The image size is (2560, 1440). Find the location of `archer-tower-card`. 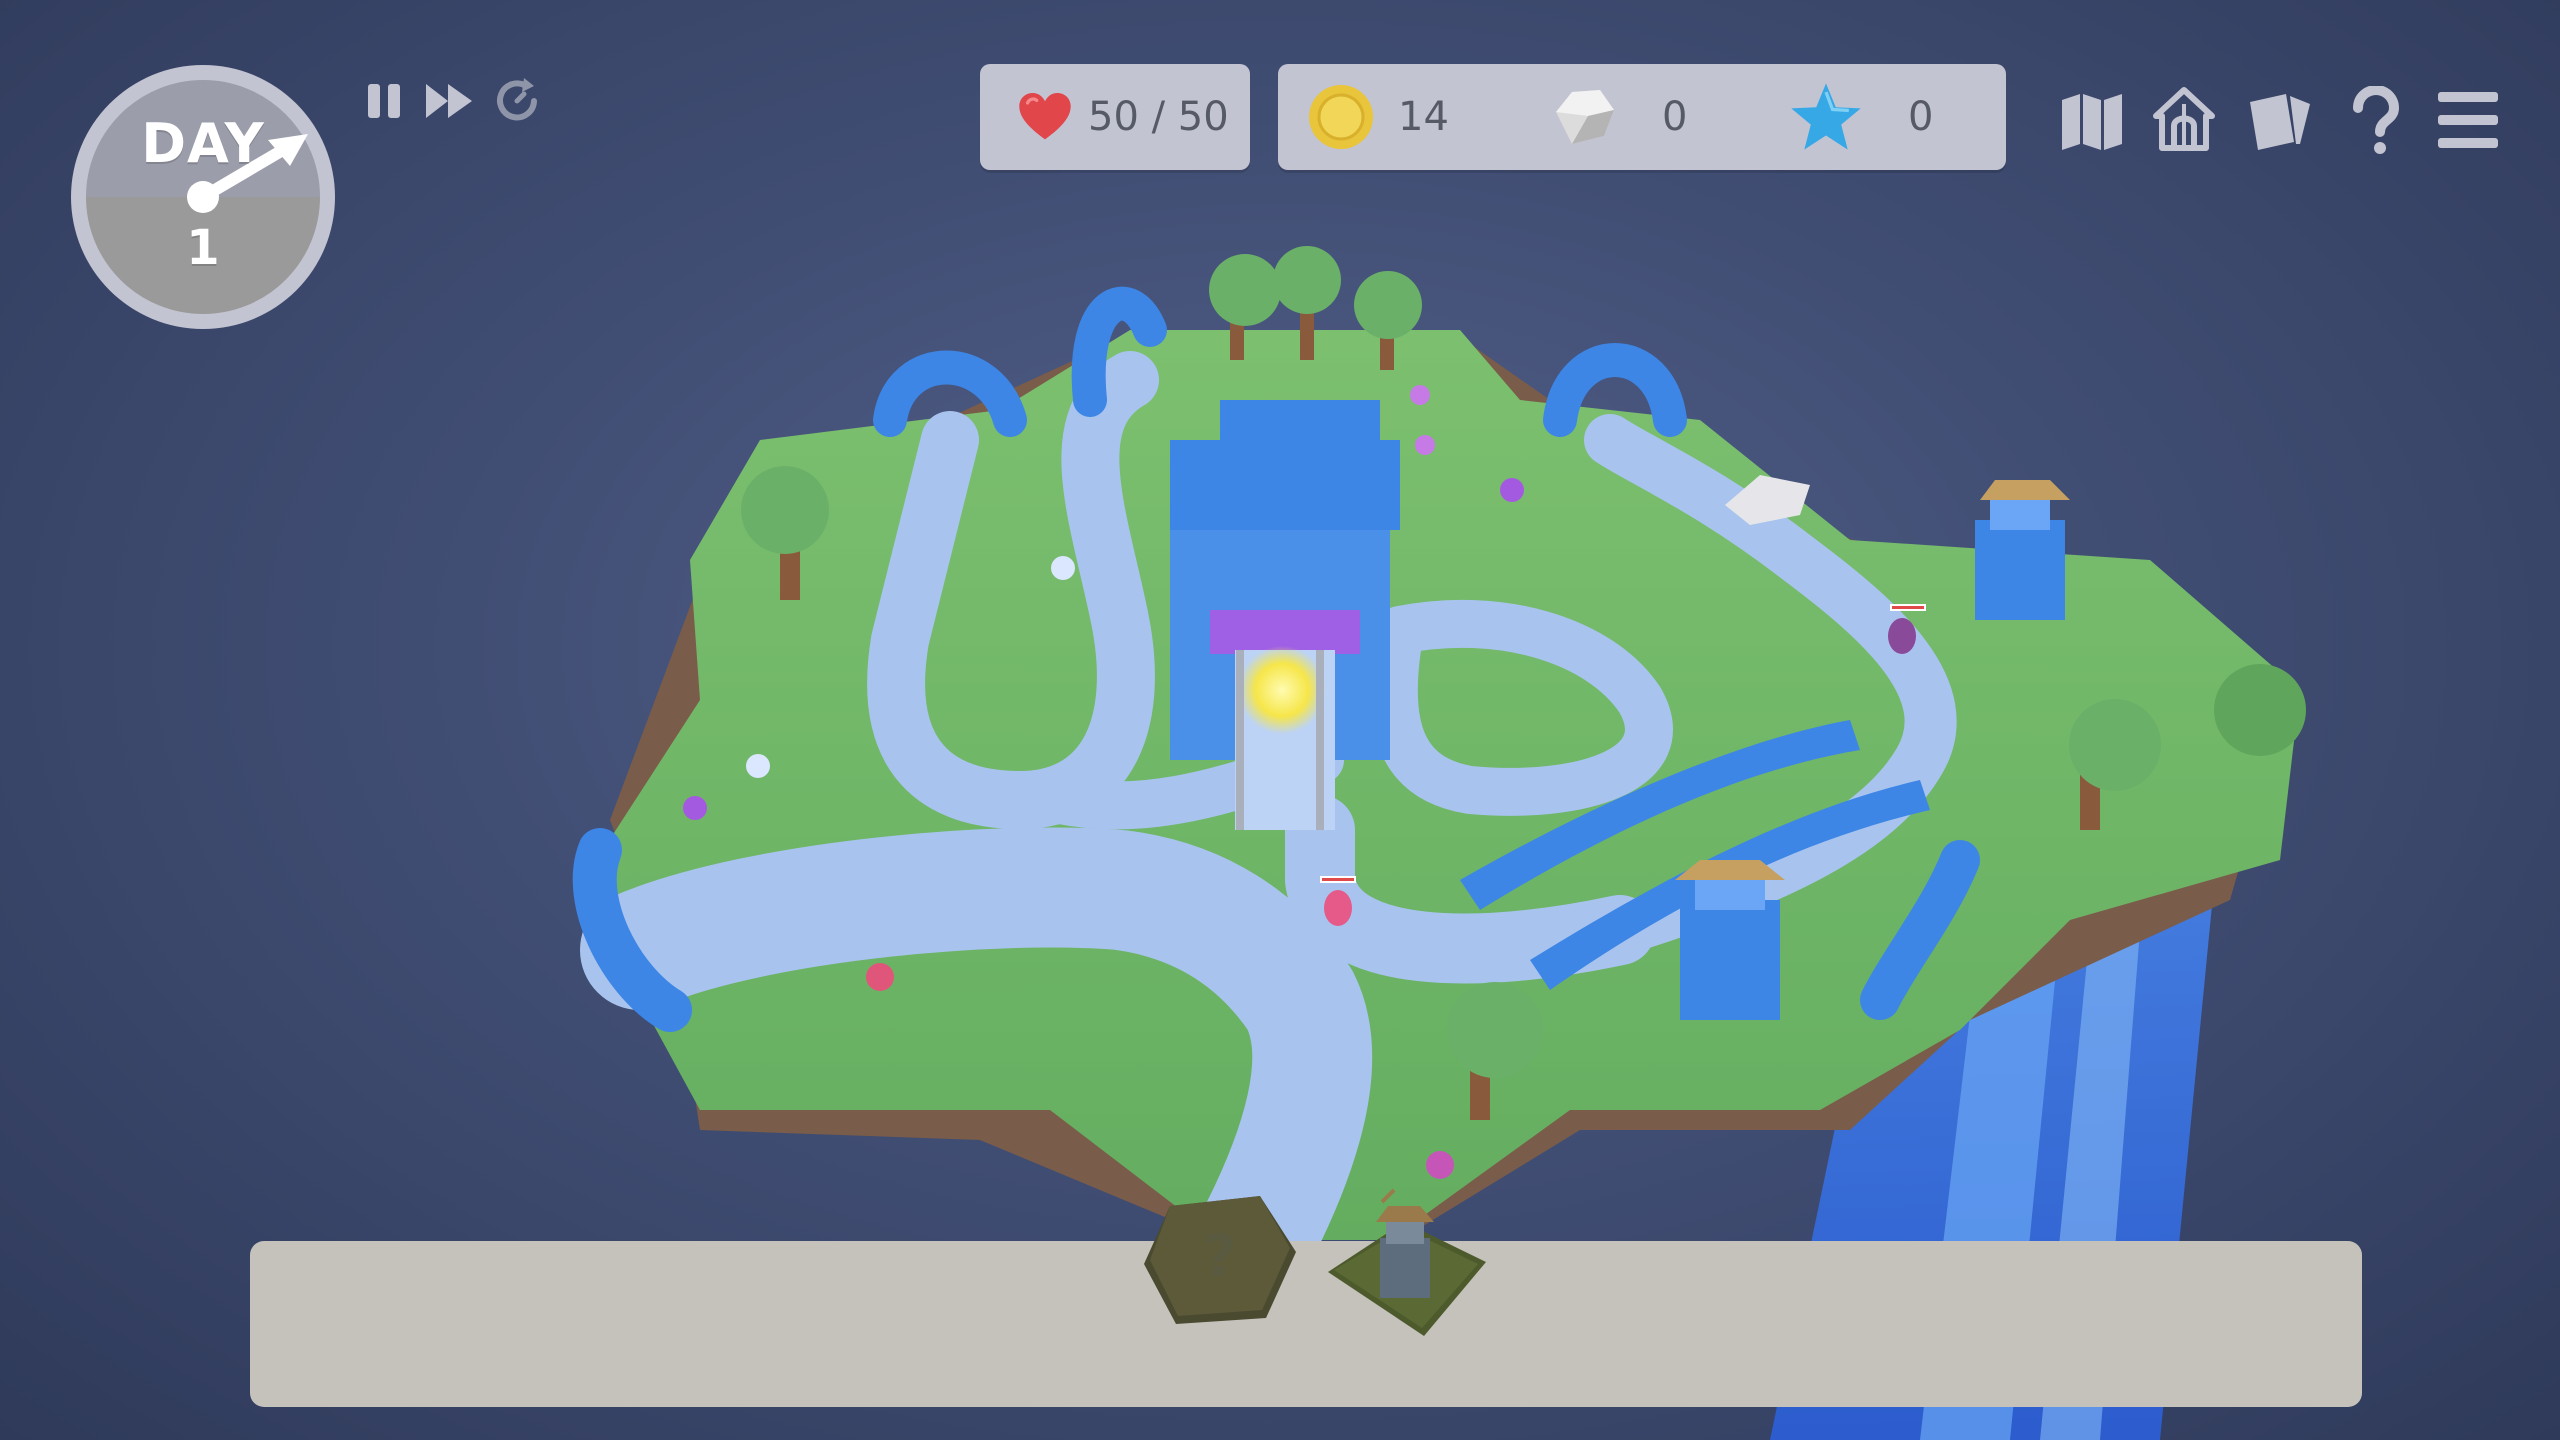

archer-tower-card is located at coordinates (1407, 1262).